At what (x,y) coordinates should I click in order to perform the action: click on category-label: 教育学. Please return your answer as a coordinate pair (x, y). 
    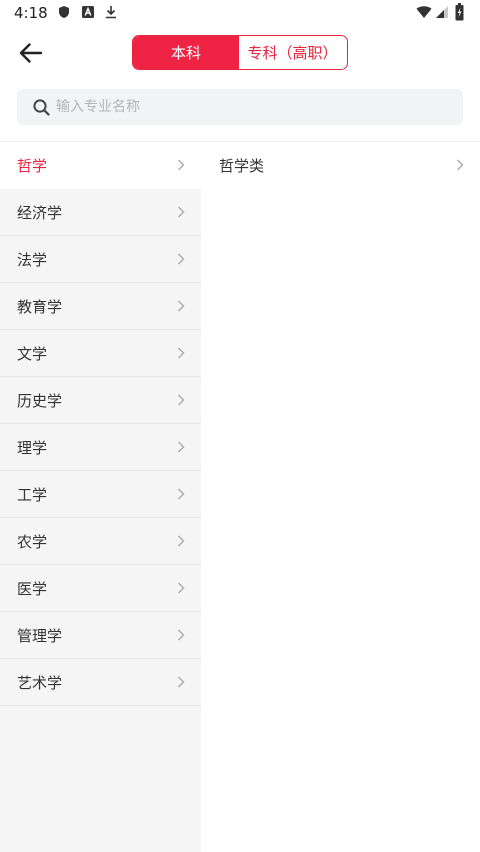
    Looking at the image, I should click on (40, 306).